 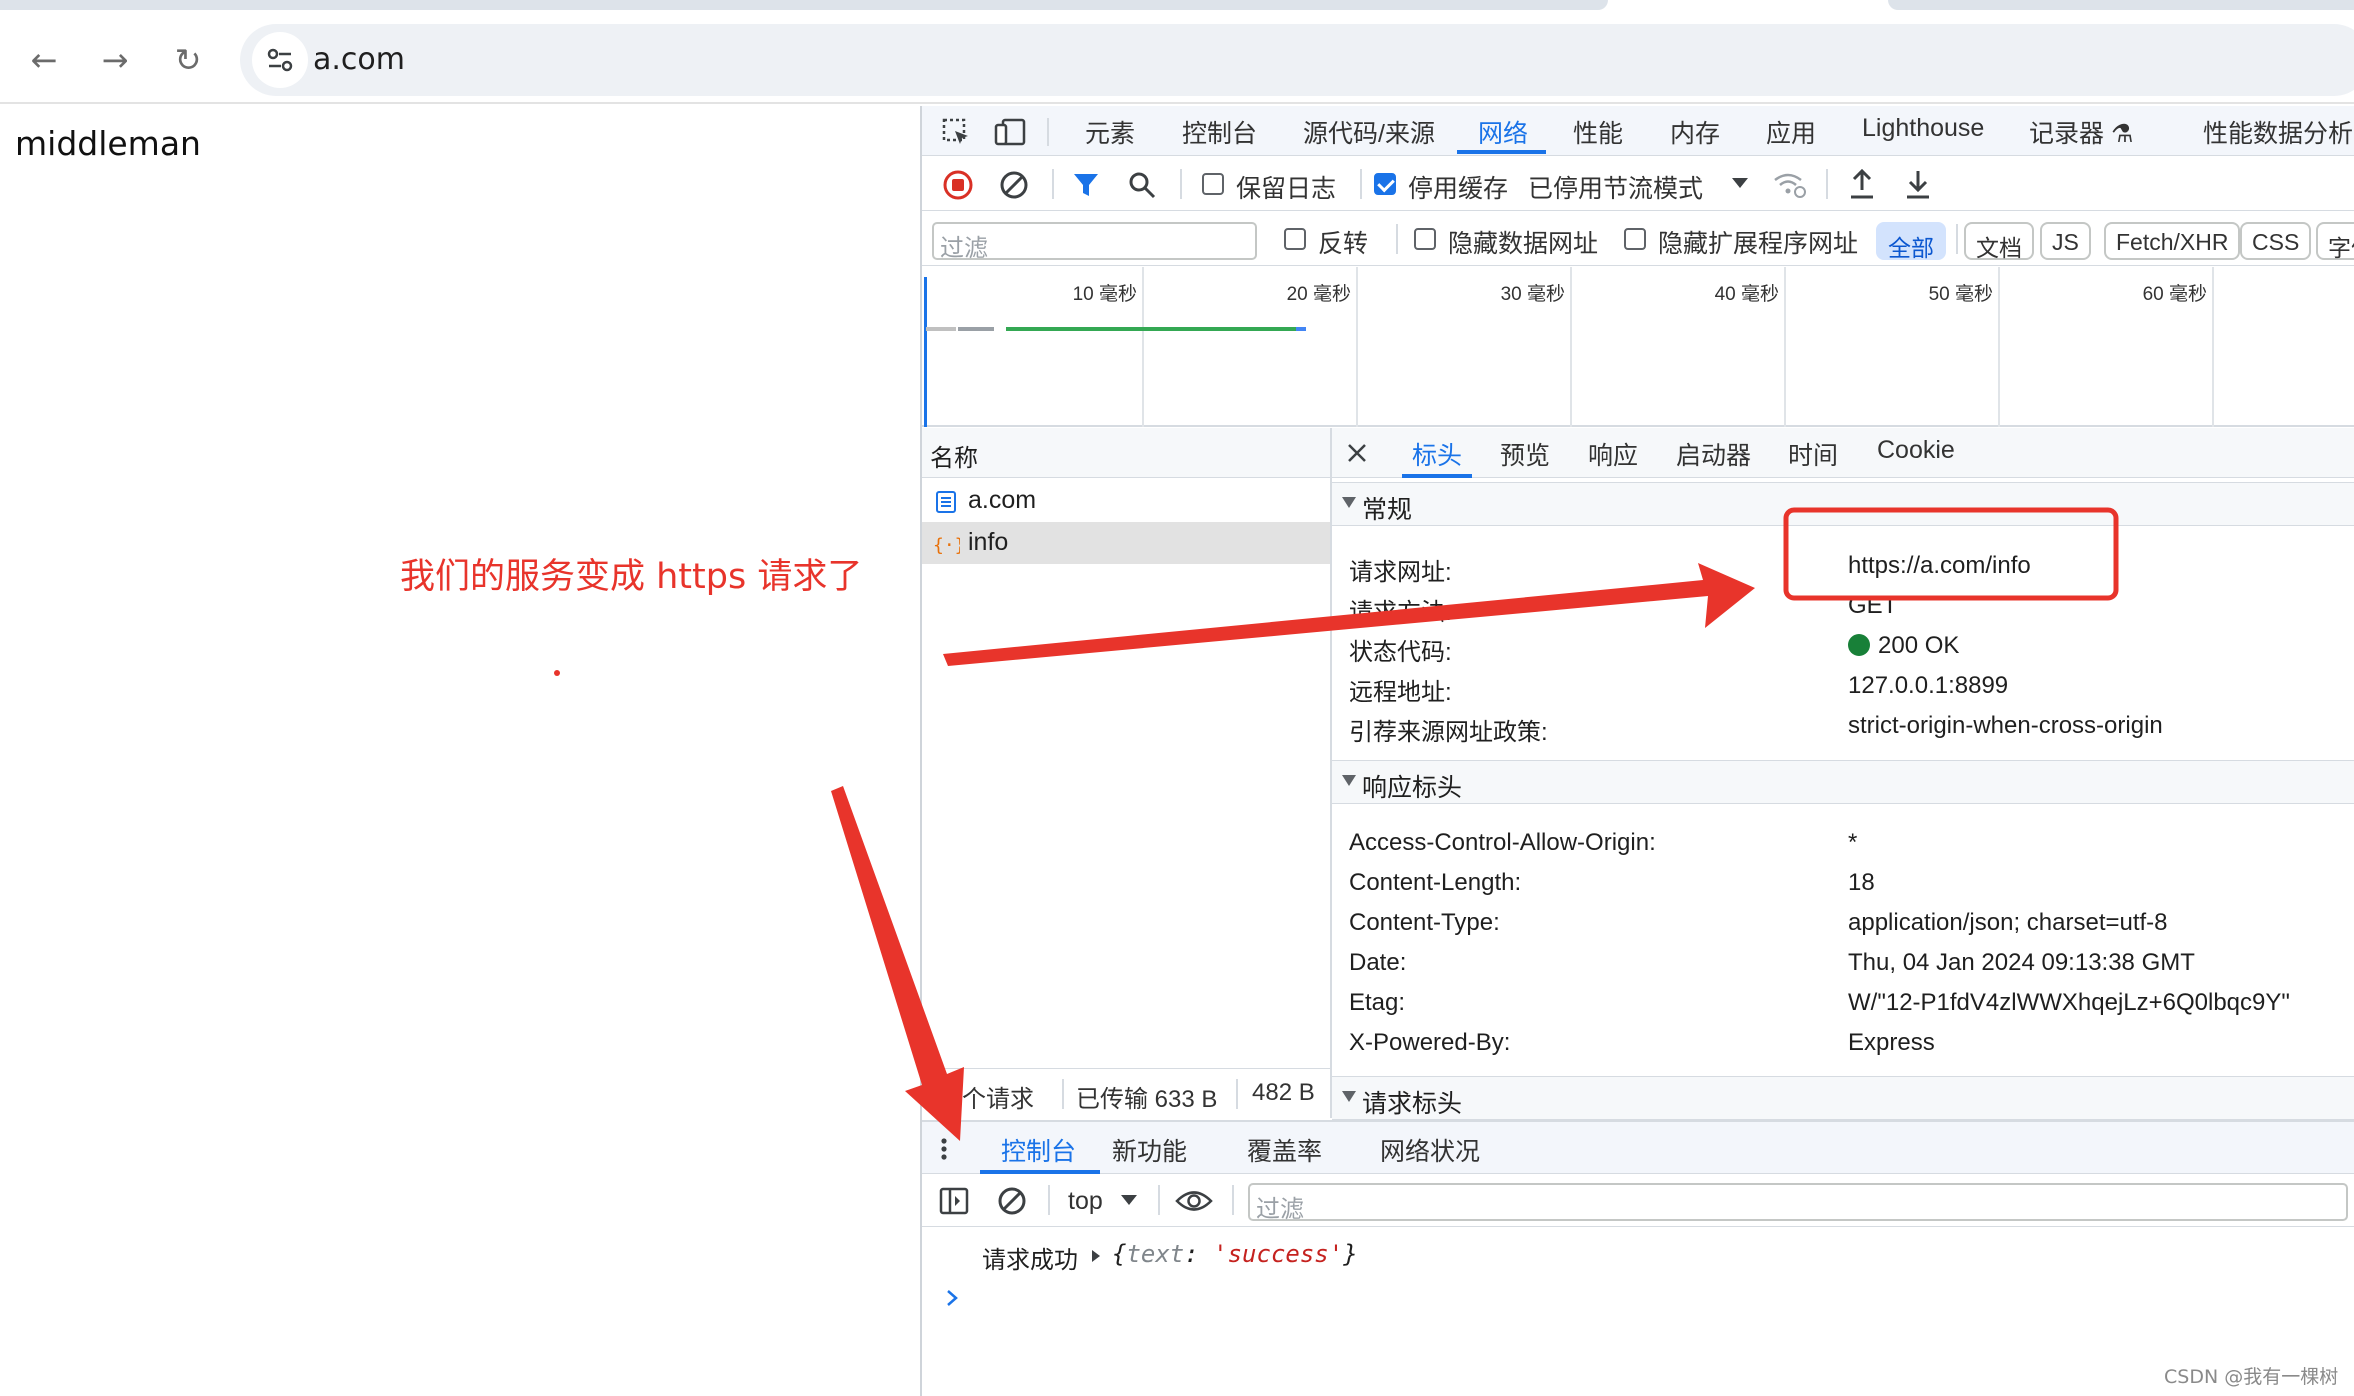 I want to click on throttling-select: 已停用节流模式, so click(x=1615, y=187).